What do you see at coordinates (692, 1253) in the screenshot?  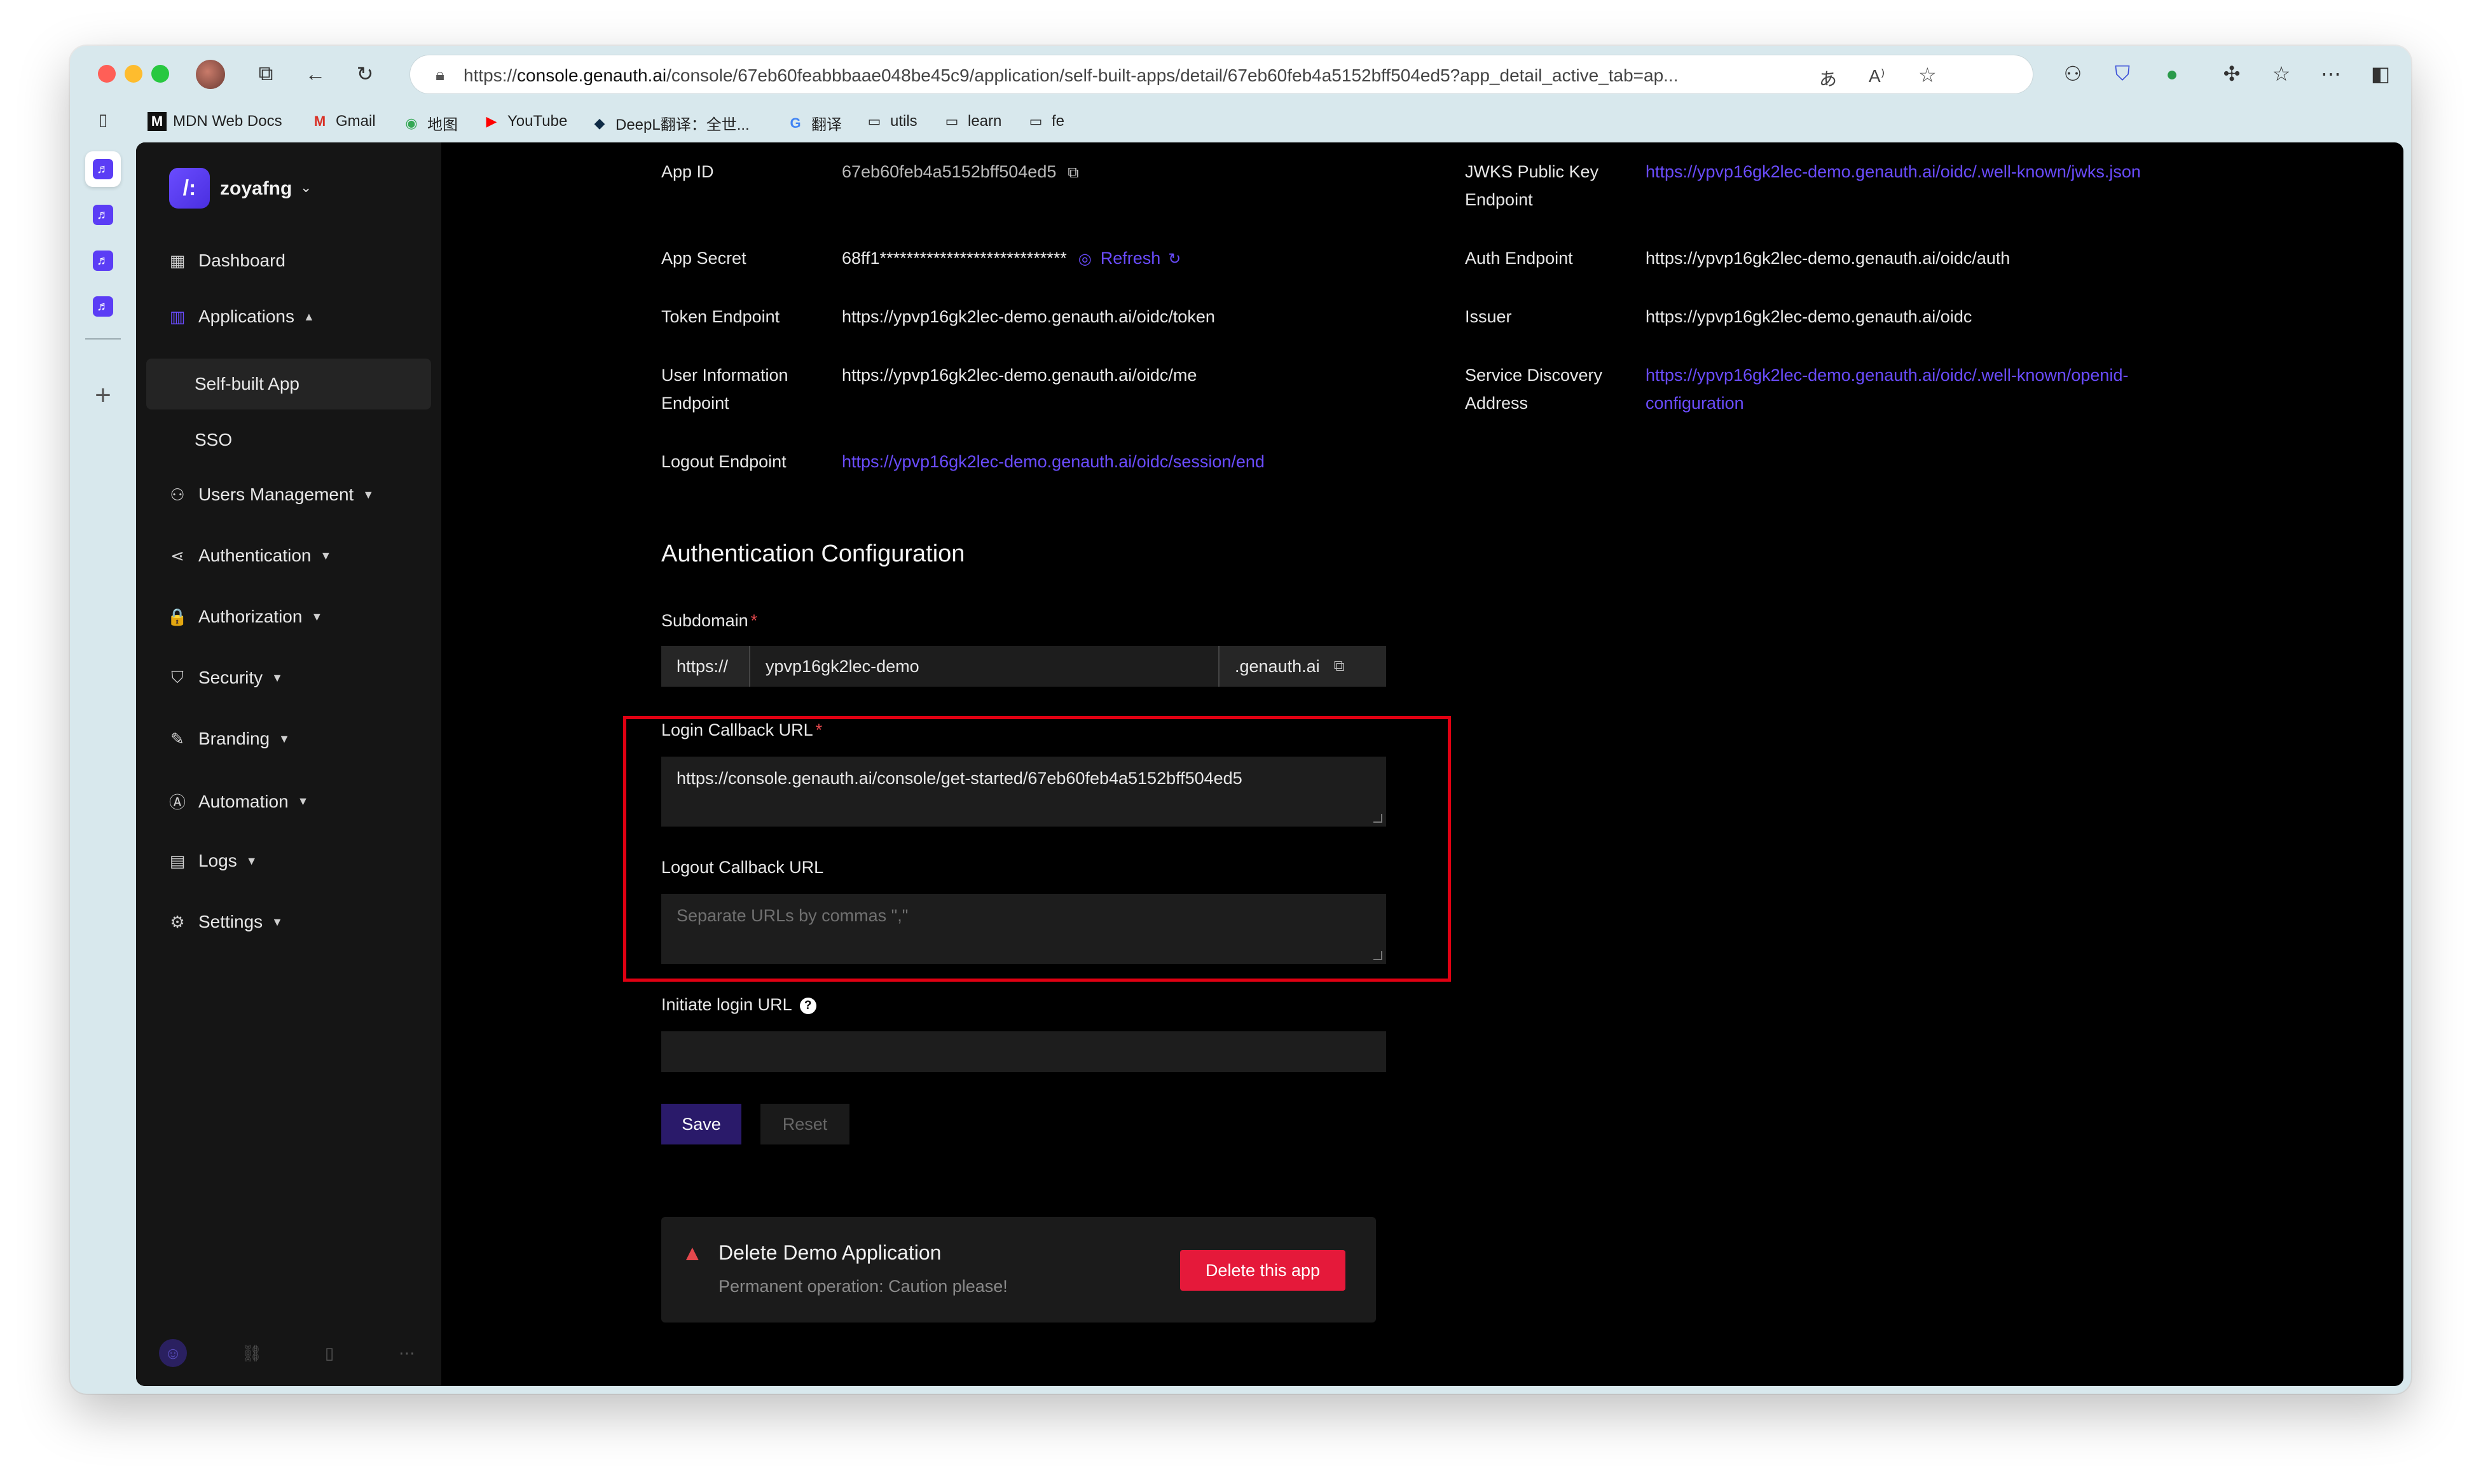 I see `warning-triangle-icon: ▲` at bounding box center [692, 1253].